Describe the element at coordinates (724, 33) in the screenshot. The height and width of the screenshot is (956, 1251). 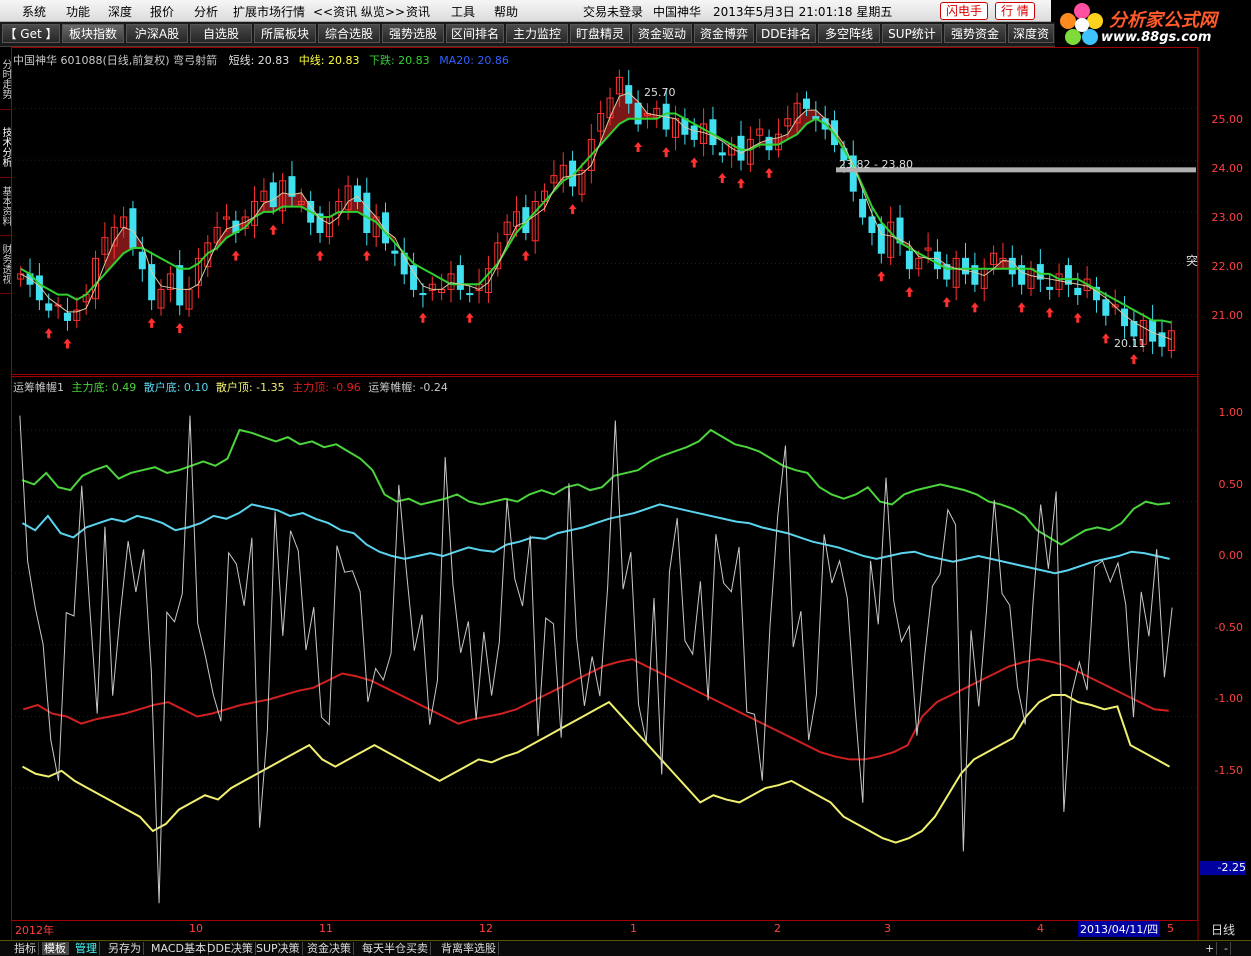
I see `tab-fund-game: 资金博弈` at that location.